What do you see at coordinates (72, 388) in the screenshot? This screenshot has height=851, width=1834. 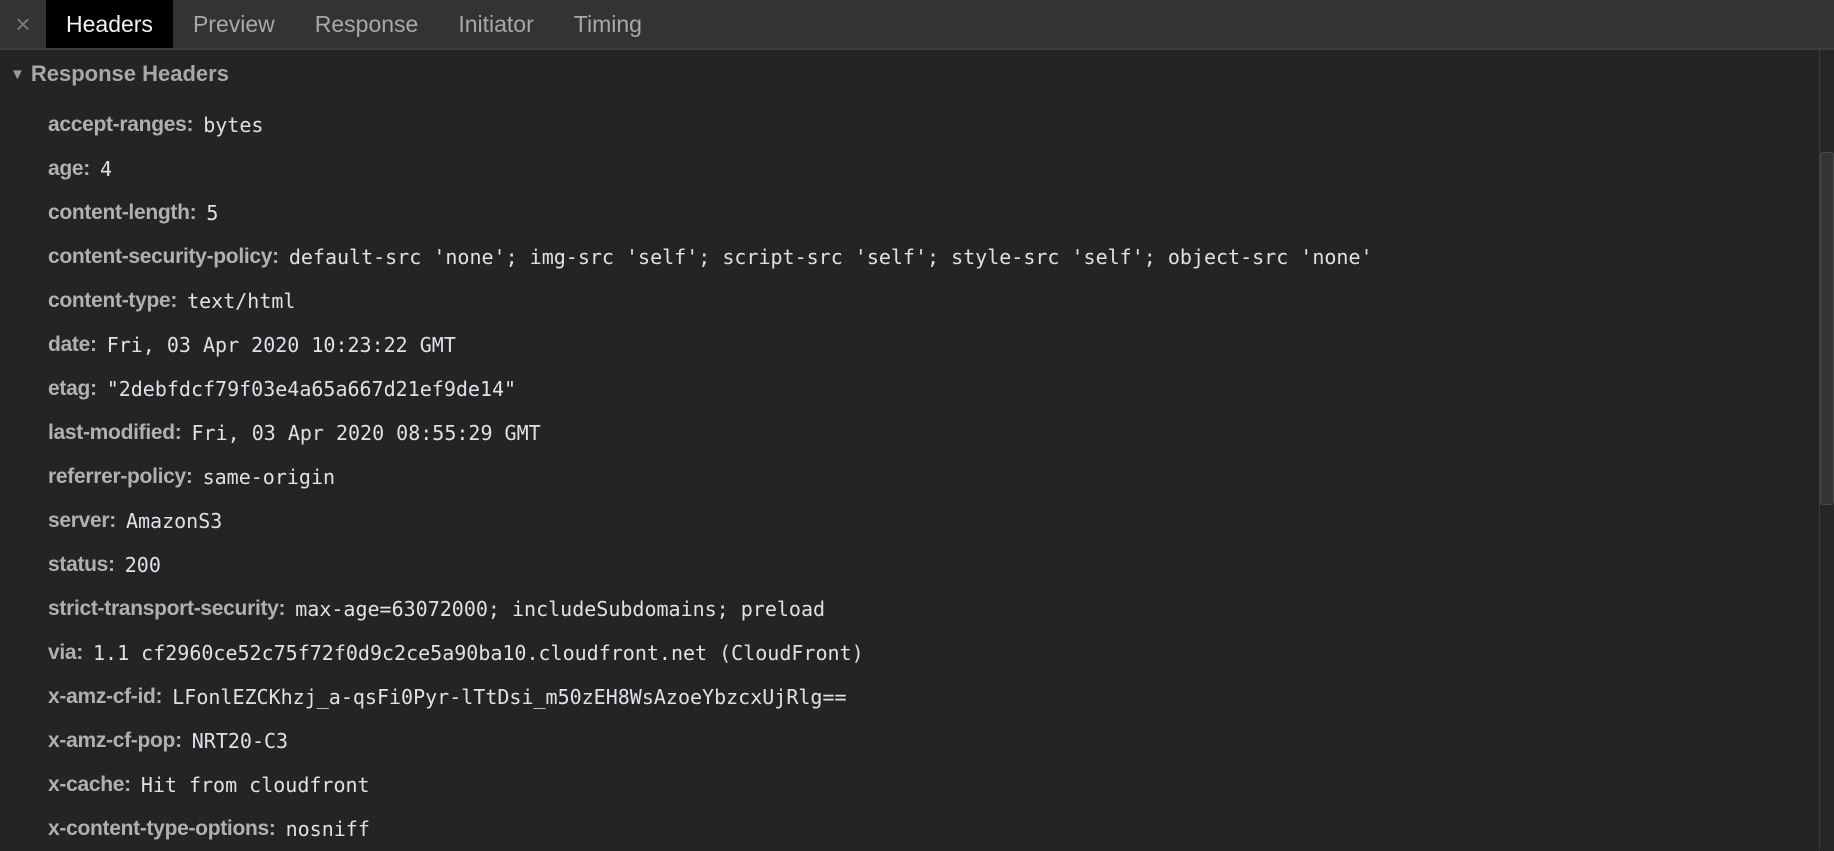 I see `header-name: etag:` at bounding box center [72, 388].